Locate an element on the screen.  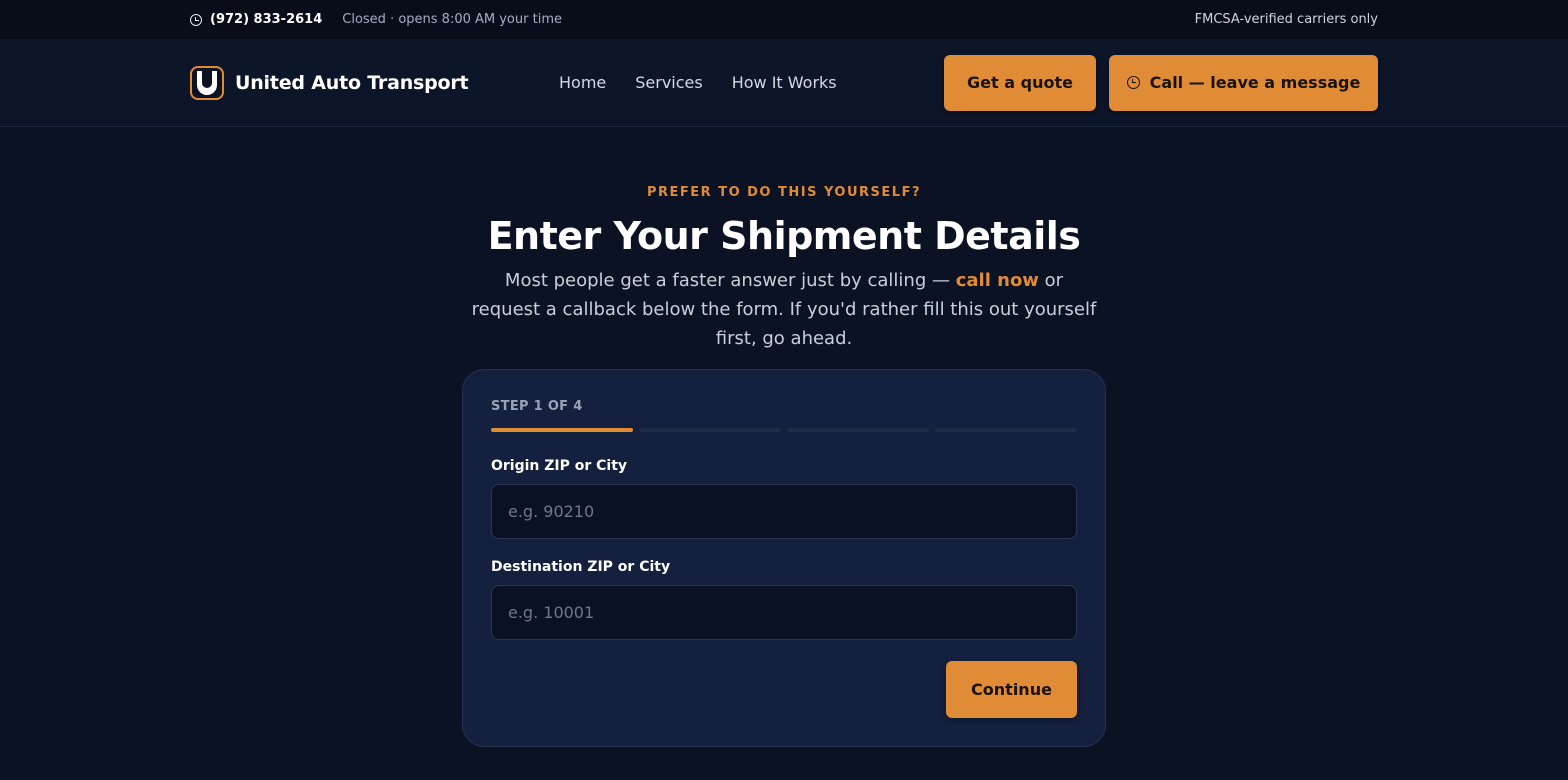
phone-number: (972) 833-2614 is located at coordinates (266, 19).